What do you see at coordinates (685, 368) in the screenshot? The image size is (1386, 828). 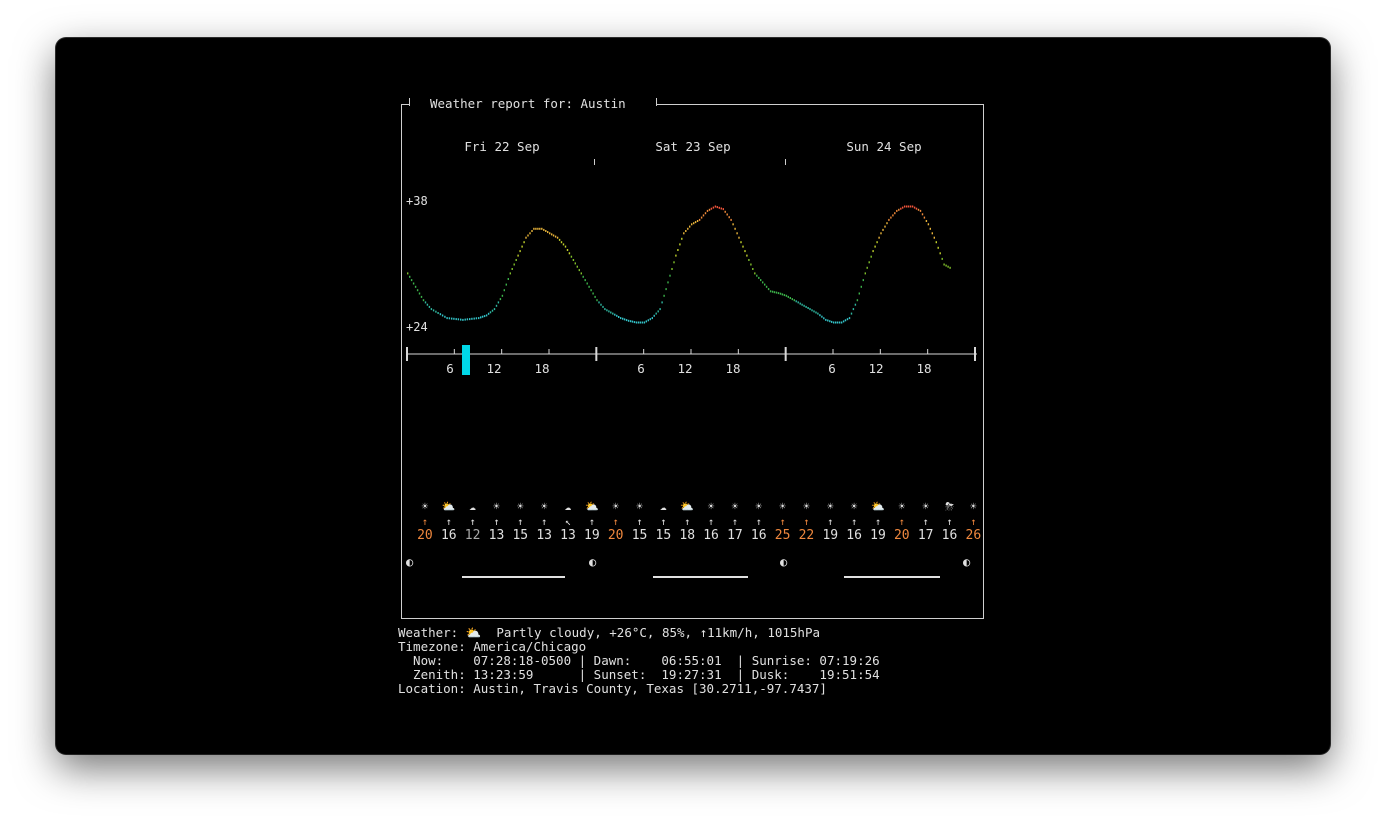 I see `hour-label-12-day2: 12` at bounding box center [685, 368].